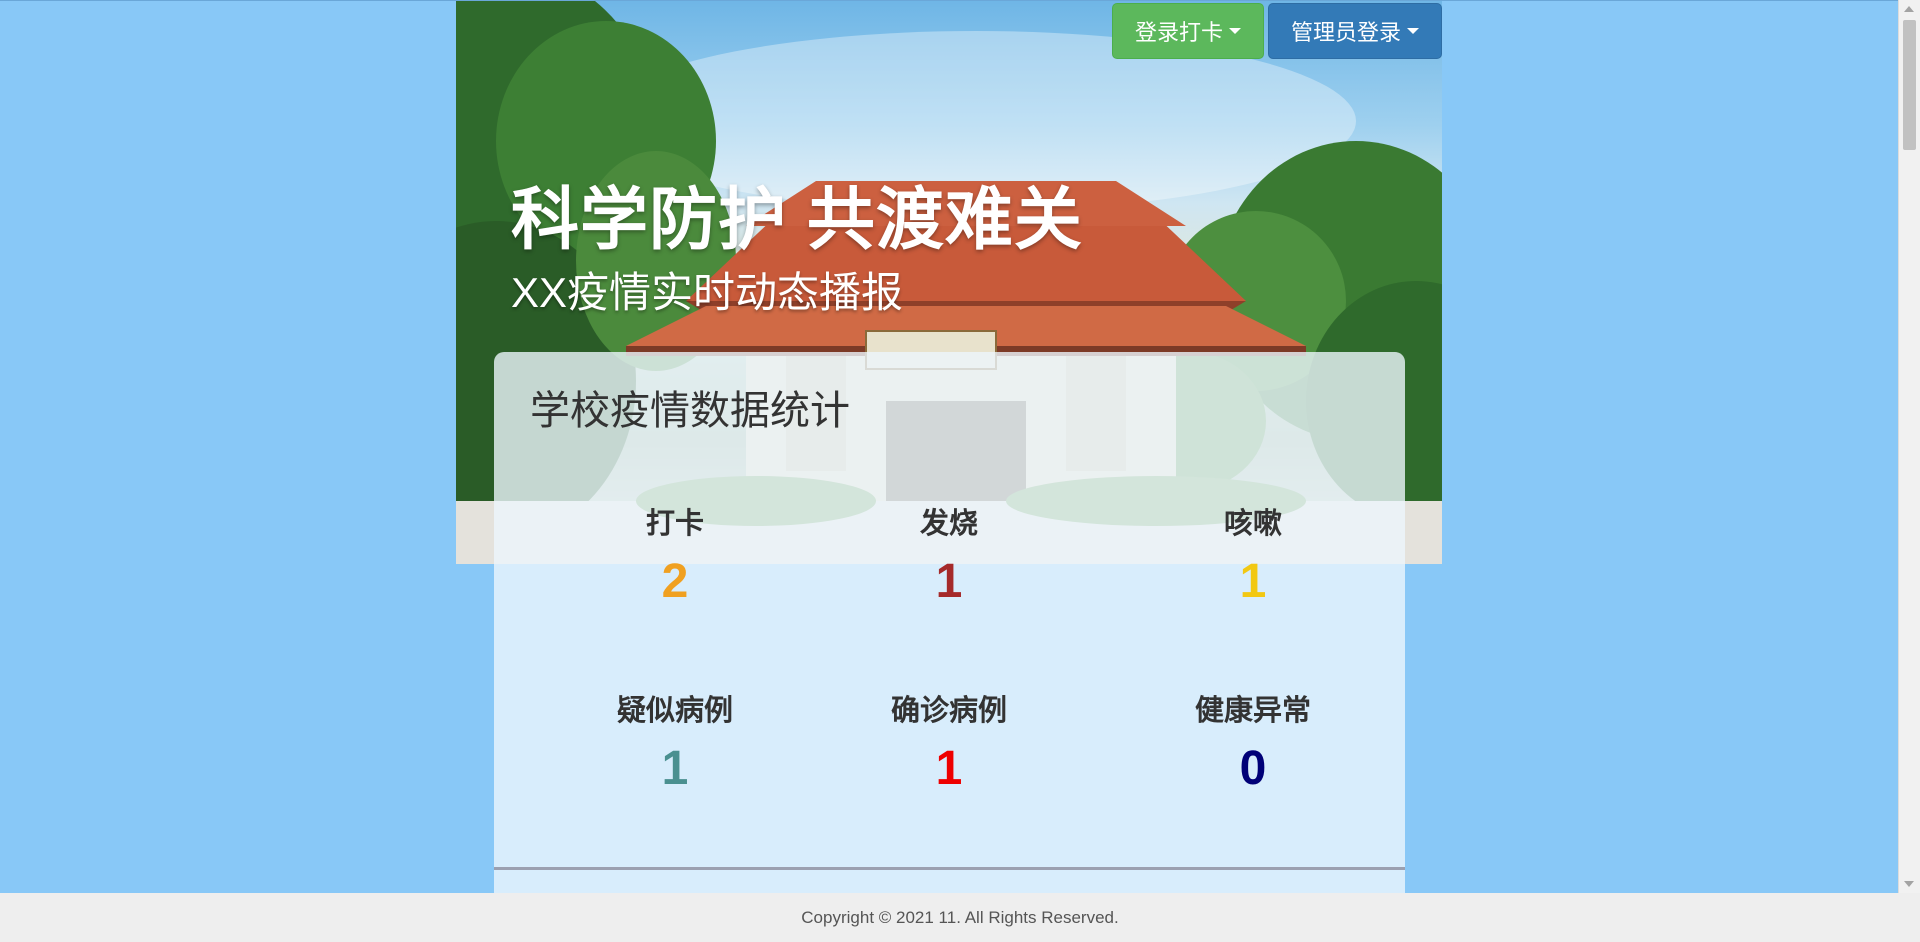 This screenshot has height=942, width=1920. Describe the element at coordinates (948, 524) in the screenshot. I see `stat-label: 发烧` at that location.